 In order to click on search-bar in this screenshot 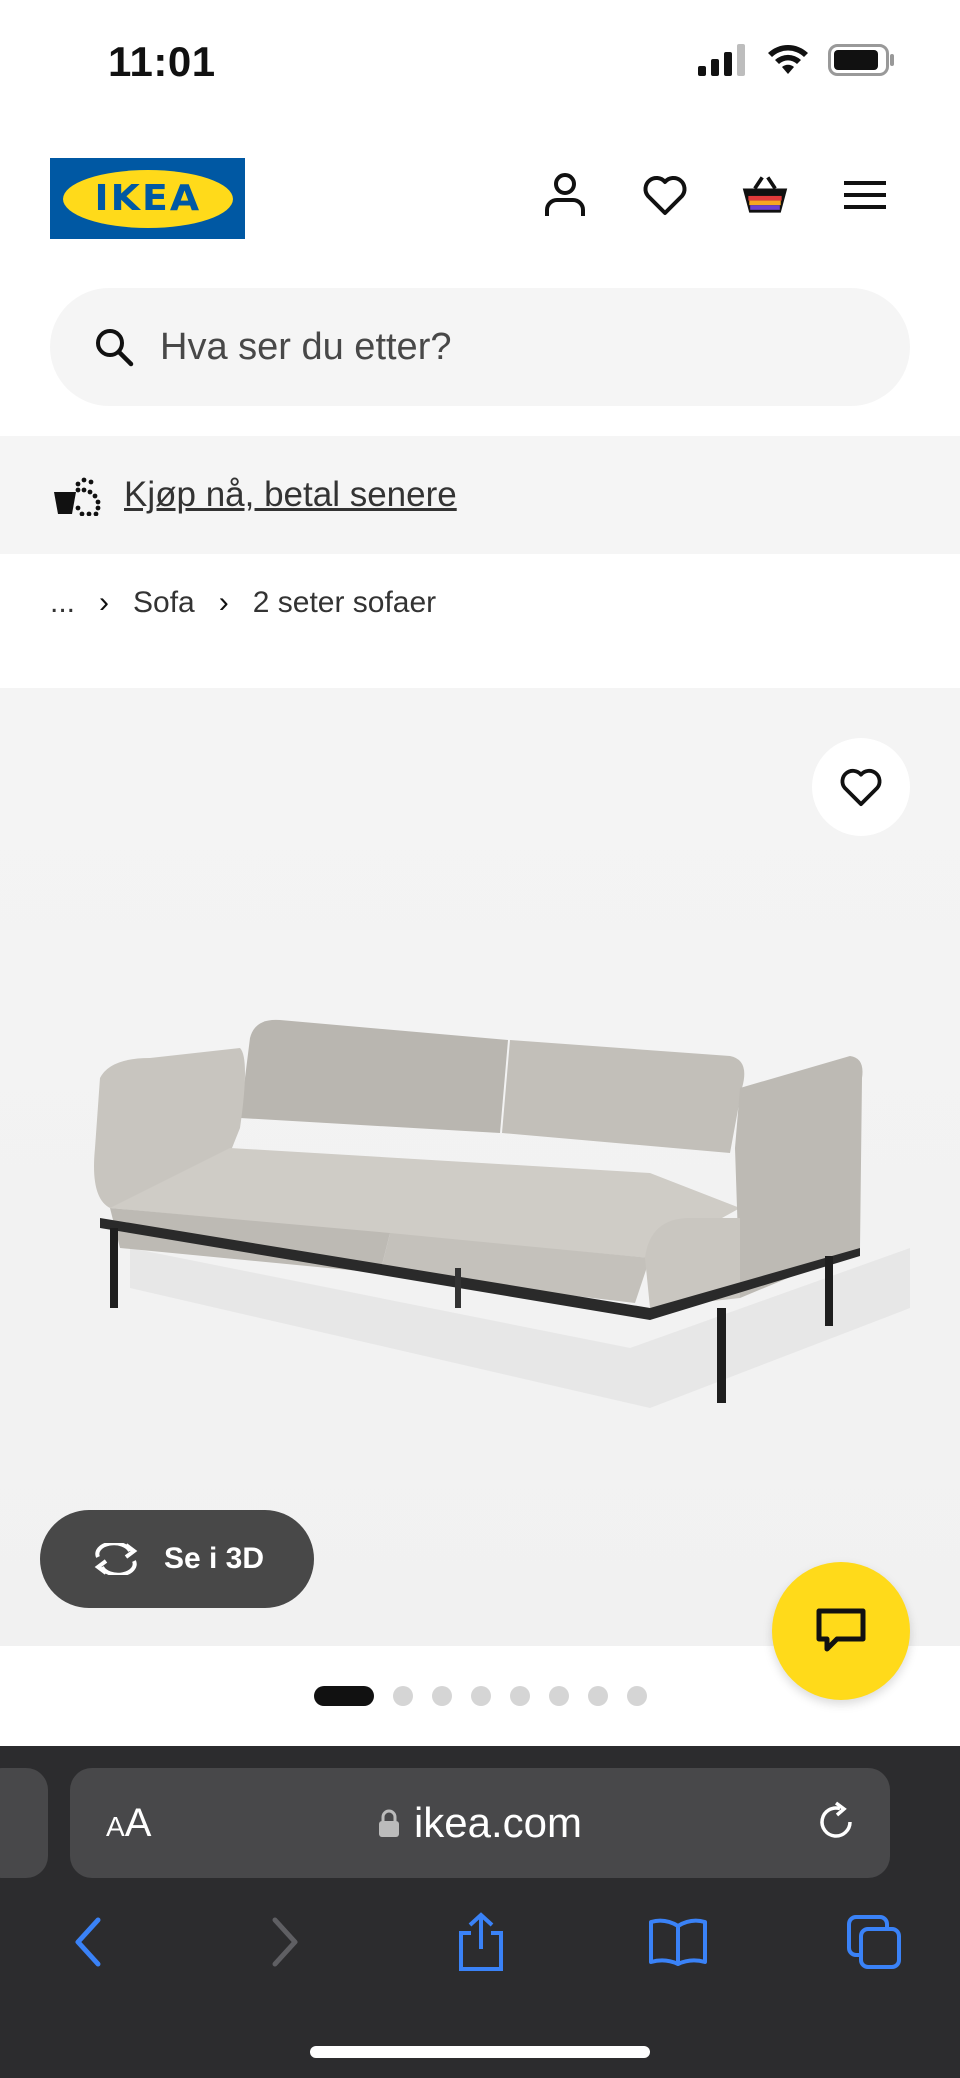, I will do `click(480, 347)`.